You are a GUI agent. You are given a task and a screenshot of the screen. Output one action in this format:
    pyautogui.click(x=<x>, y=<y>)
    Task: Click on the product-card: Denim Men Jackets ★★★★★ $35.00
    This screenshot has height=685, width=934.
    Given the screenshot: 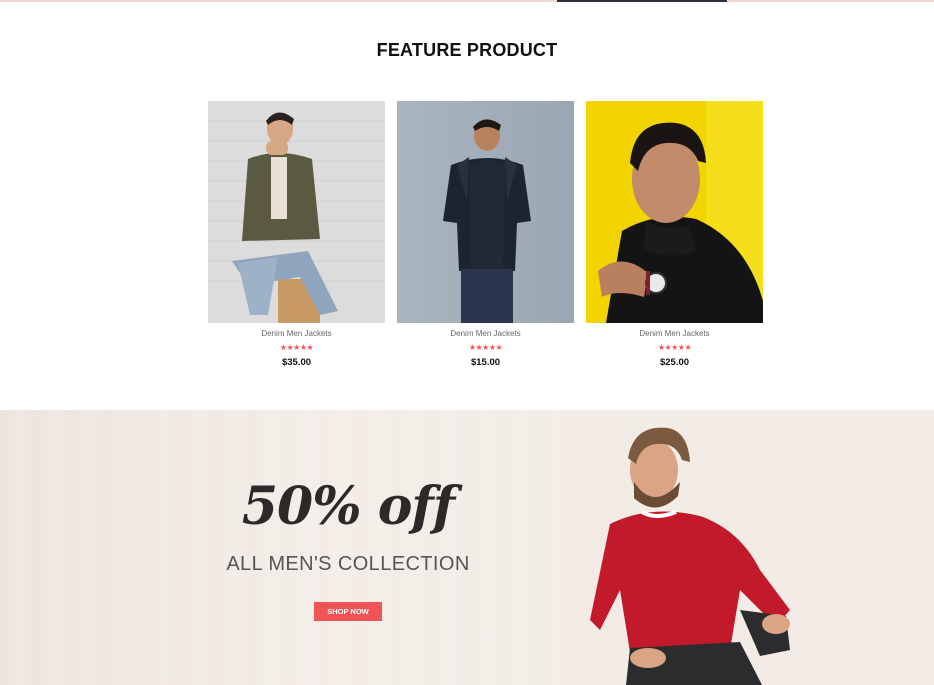 What is the action you would take?
    pyautogui.click(x=296, y=235)
    